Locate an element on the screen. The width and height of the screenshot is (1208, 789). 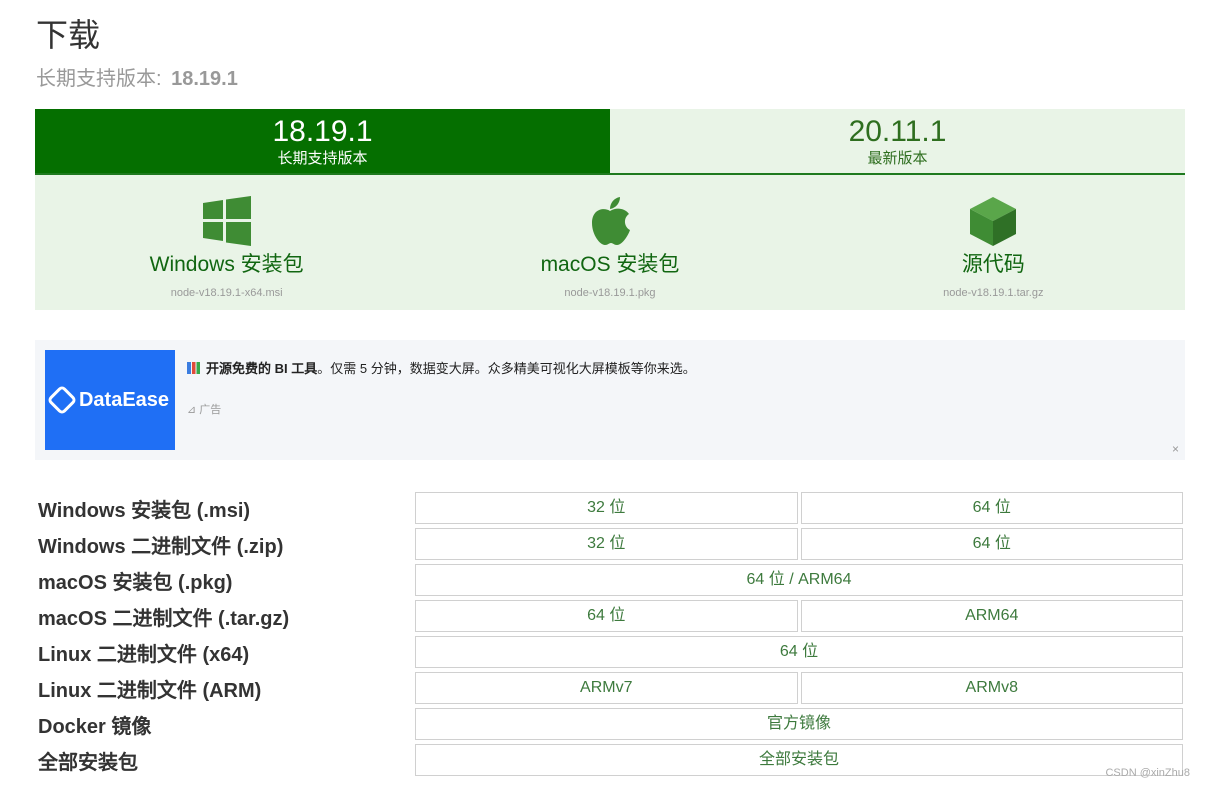
download-name: macOS 安装包 is located at coordinates (610, 264).